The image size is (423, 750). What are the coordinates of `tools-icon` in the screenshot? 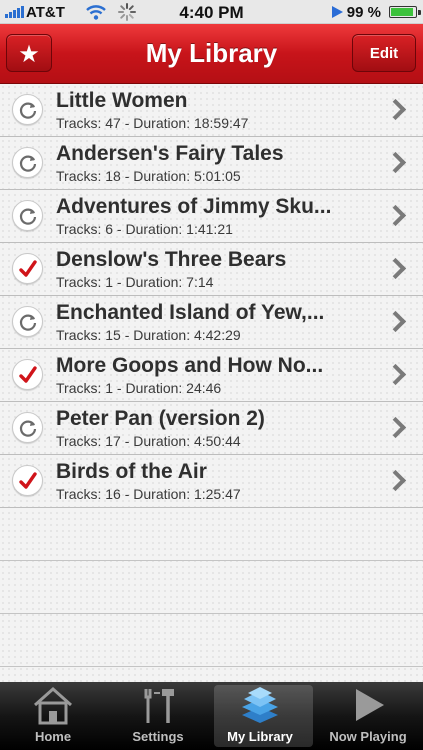 It's located at (159, 706).